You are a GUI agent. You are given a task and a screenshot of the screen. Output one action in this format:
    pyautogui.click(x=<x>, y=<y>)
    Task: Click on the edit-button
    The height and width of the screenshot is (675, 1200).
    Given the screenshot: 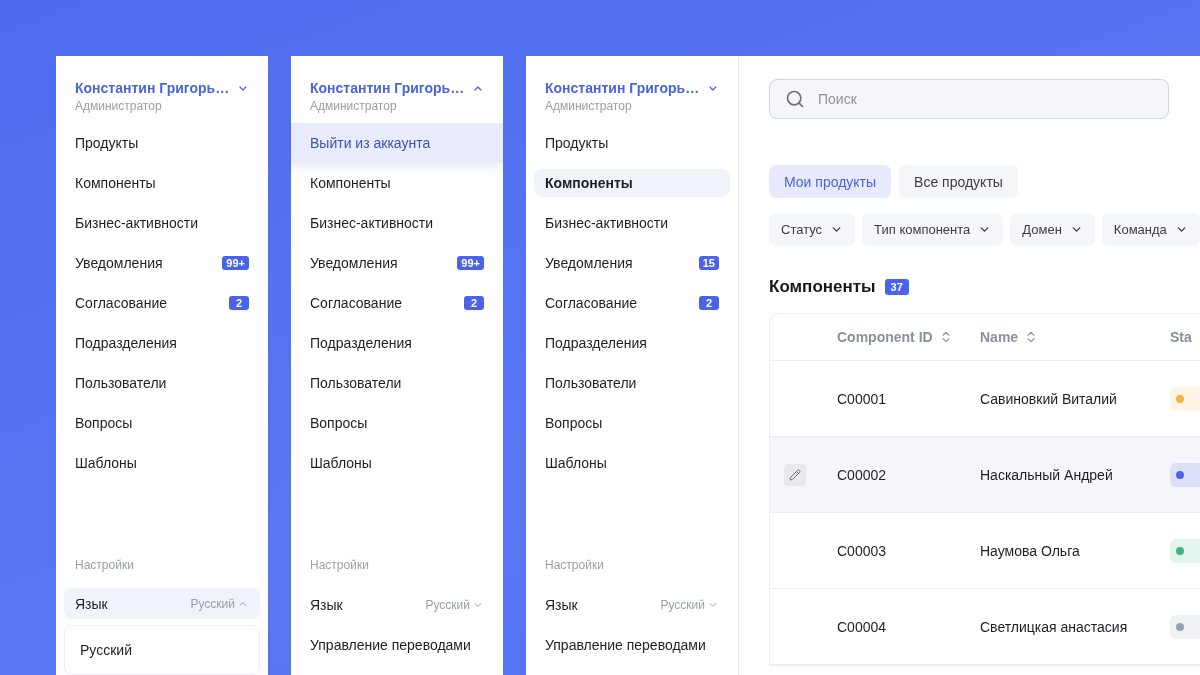 What is the action you would take?
    pyautogui.click(x=795, y=474)
    